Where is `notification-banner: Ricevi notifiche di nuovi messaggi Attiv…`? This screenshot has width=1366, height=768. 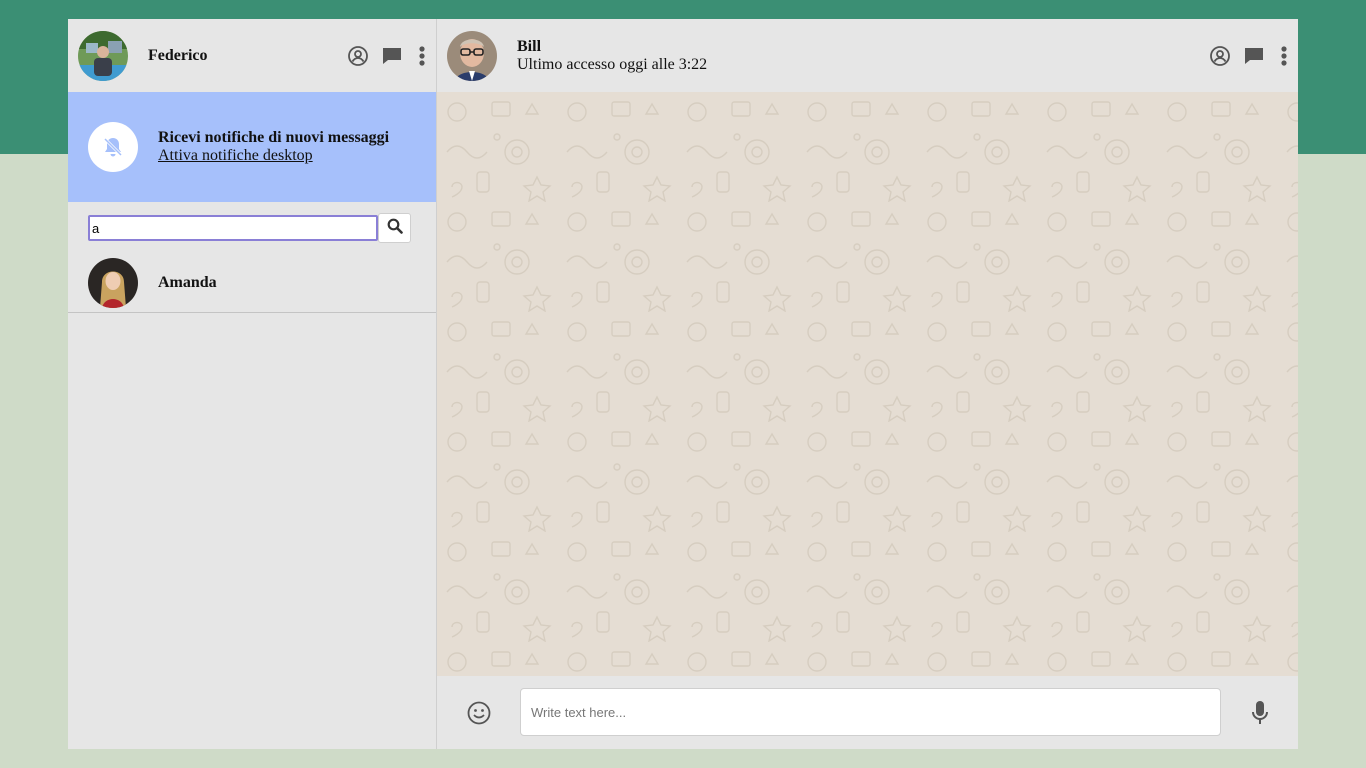 notification-banner: Ricevi notifiche di nuovi messaggi Attiv… is located at coordinates (252, 147).